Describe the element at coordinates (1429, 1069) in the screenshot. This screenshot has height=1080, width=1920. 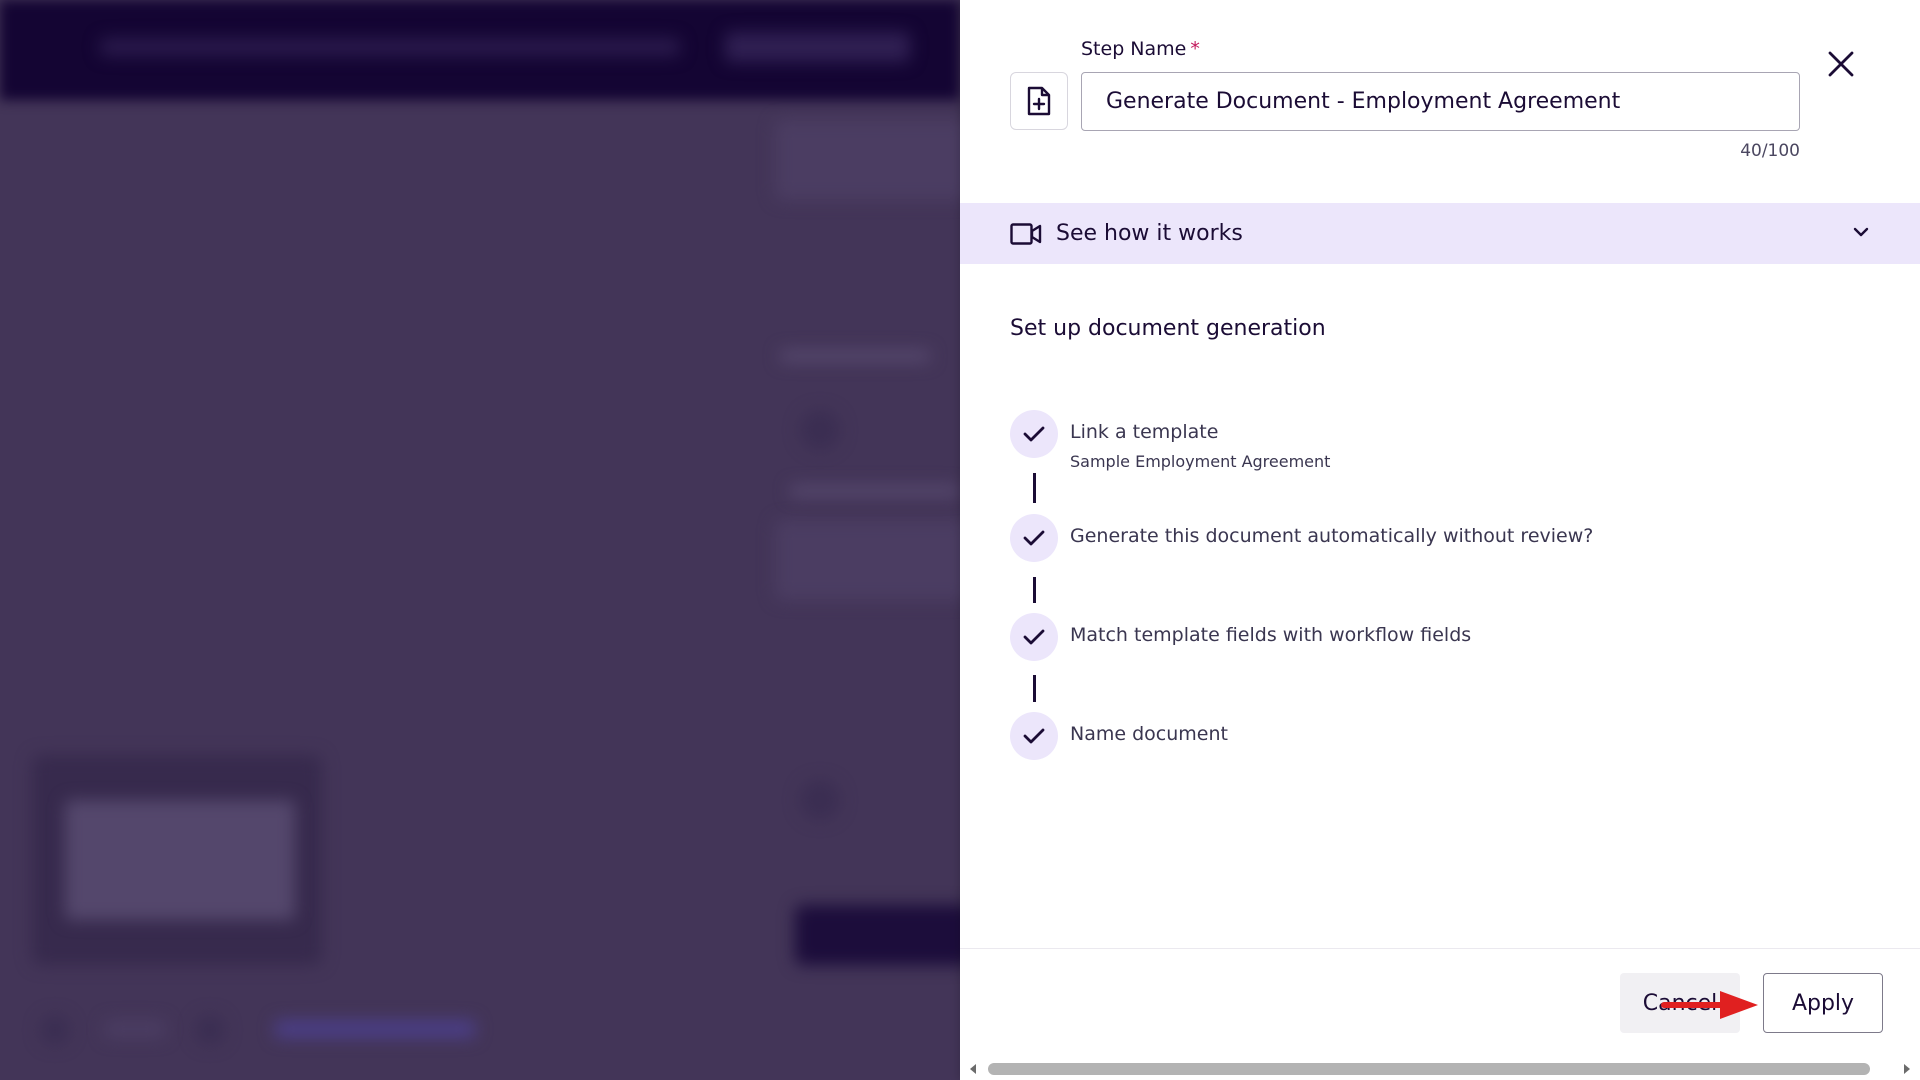
I see `scrollbar-thumb` at that location.